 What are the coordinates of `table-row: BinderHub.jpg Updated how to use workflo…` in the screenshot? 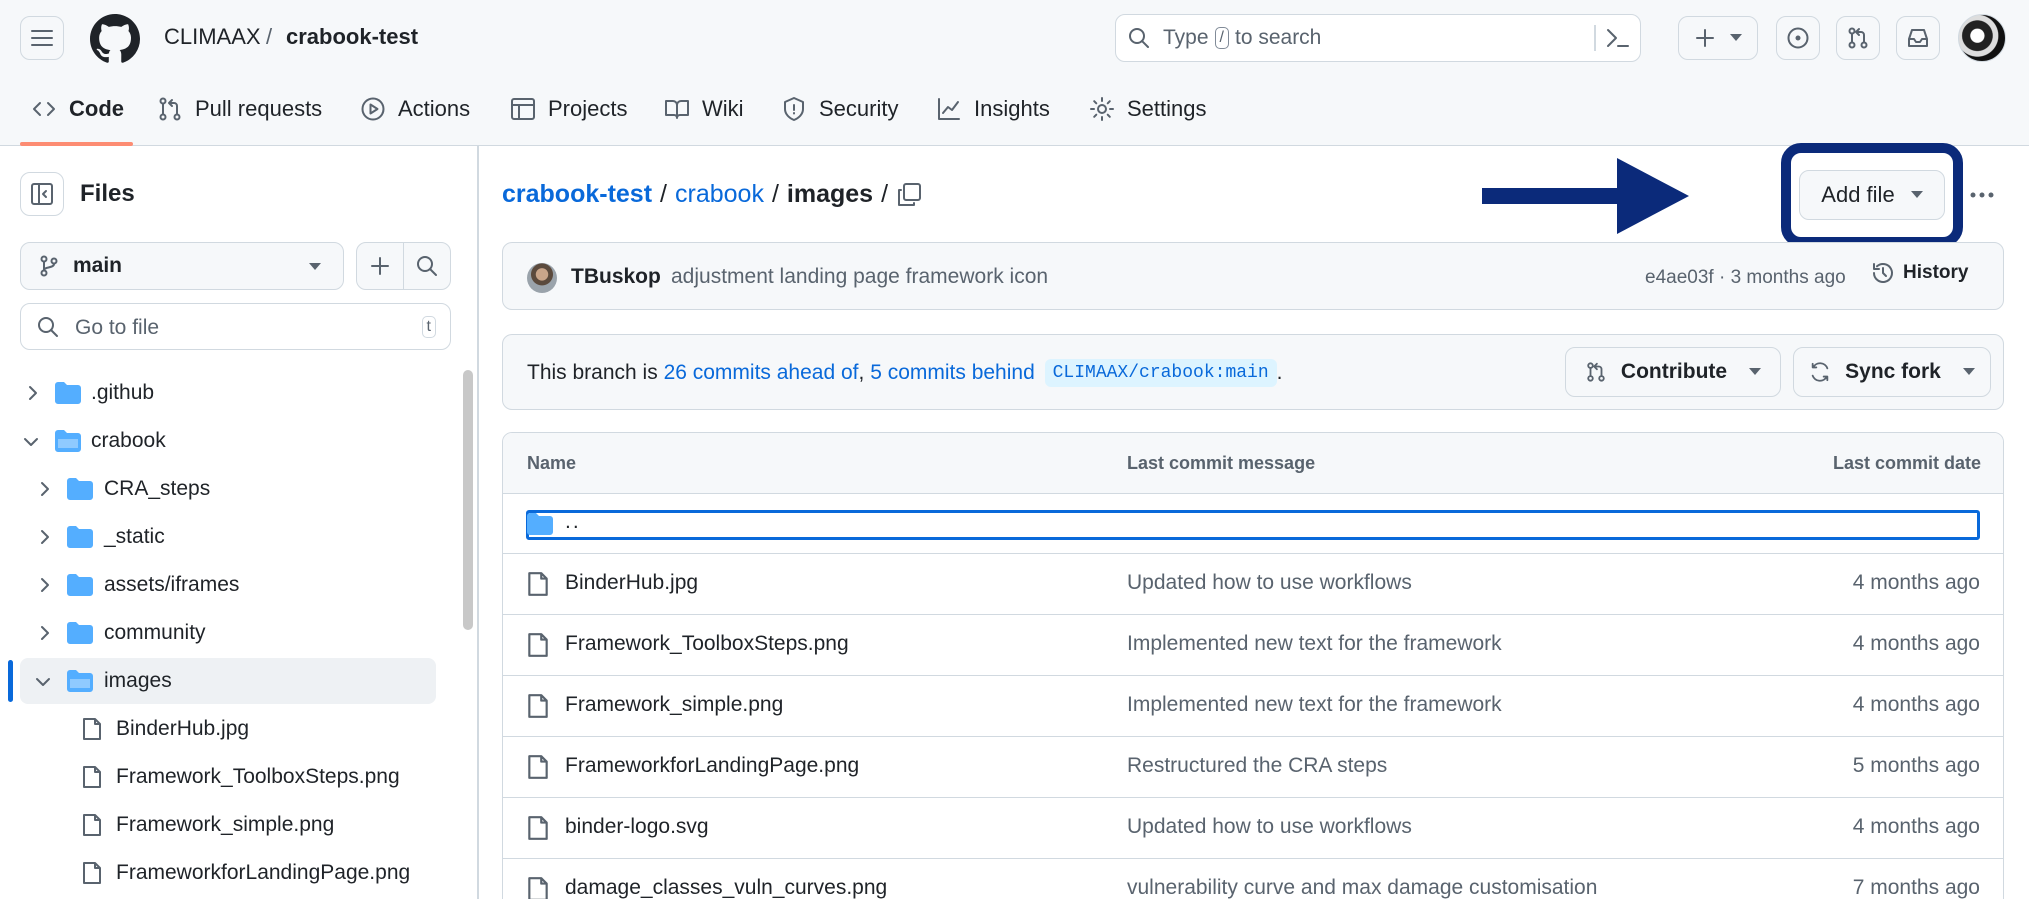 It's located at (1253, 583).